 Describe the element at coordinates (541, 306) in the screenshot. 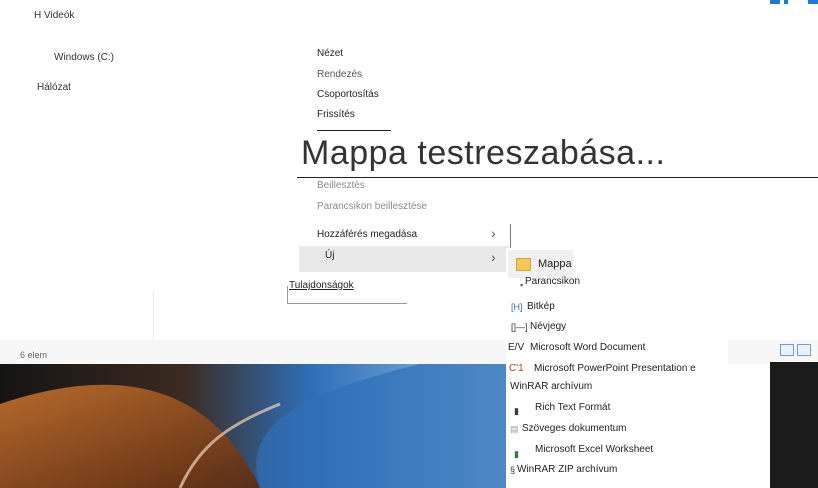

I see `submenu-item-bitmap: Bitkép` at that location.